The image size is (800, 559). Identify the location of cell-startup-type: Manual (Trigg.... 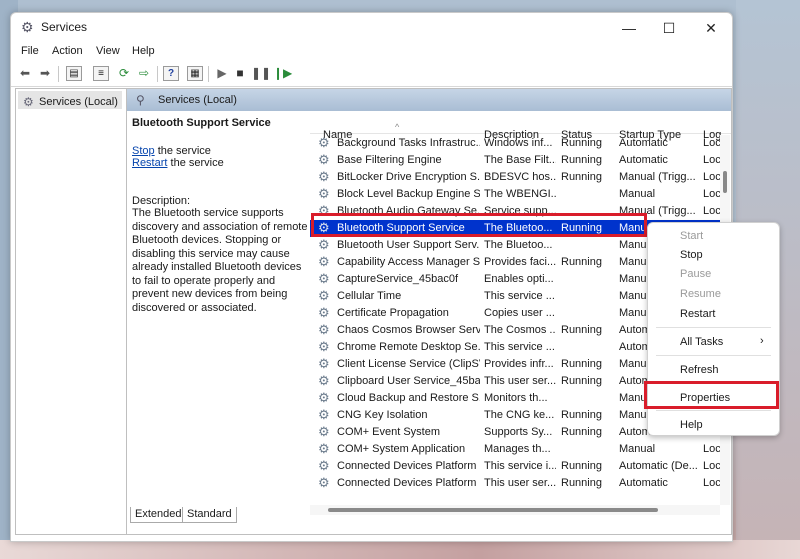
(657, 177).